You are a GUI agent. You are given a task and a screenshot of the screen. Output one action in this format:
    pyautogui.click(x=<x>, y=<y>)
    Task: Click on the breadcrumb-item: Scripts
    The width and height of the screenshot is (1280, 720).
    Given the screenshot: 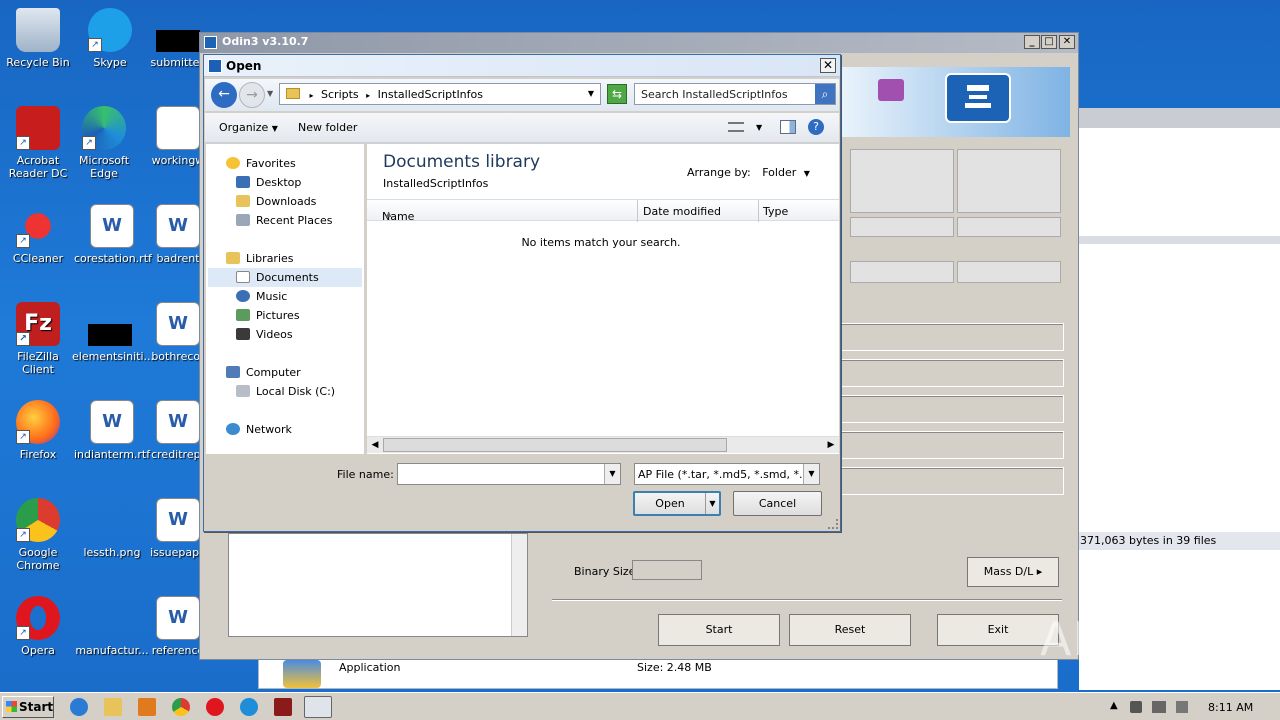 What is the action you would take?
    pyautogui.click(x=340, y=94)
    